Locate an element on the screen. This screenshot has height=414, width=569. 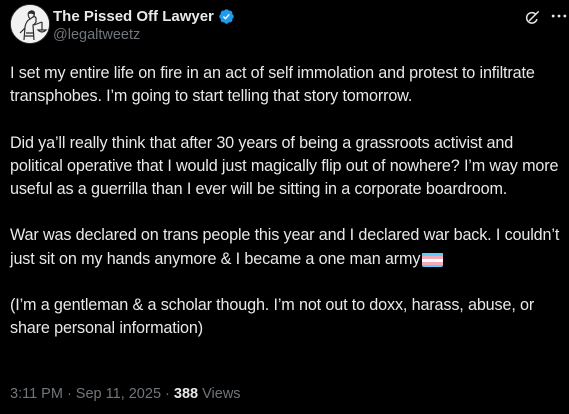
views-label: Views is located at coordinates (219, 394).